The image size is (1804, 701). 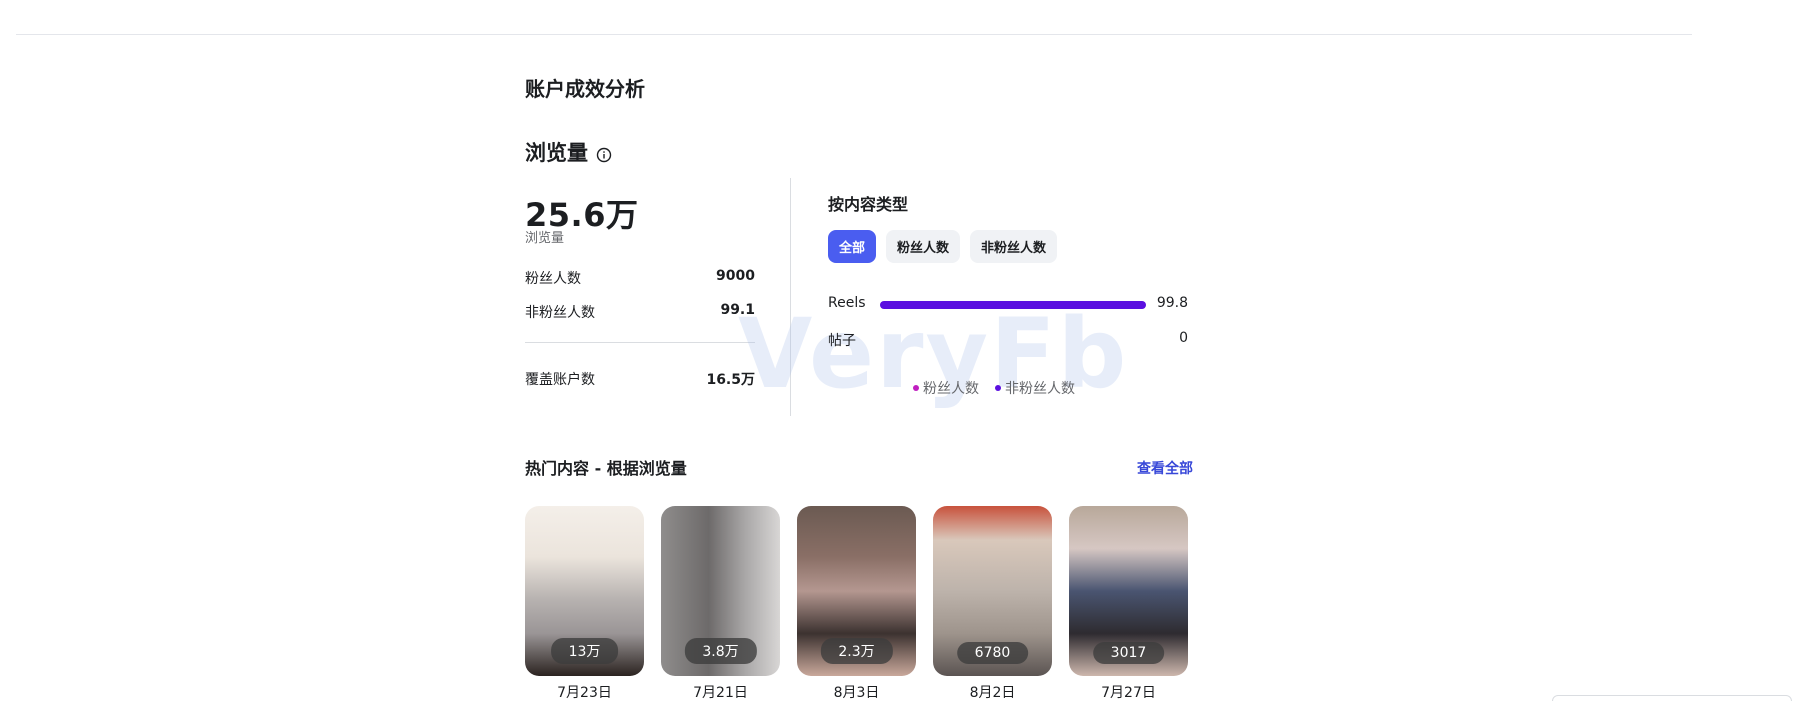 I want to click on filter-all-button: 全部, so click(x=852, y=246).